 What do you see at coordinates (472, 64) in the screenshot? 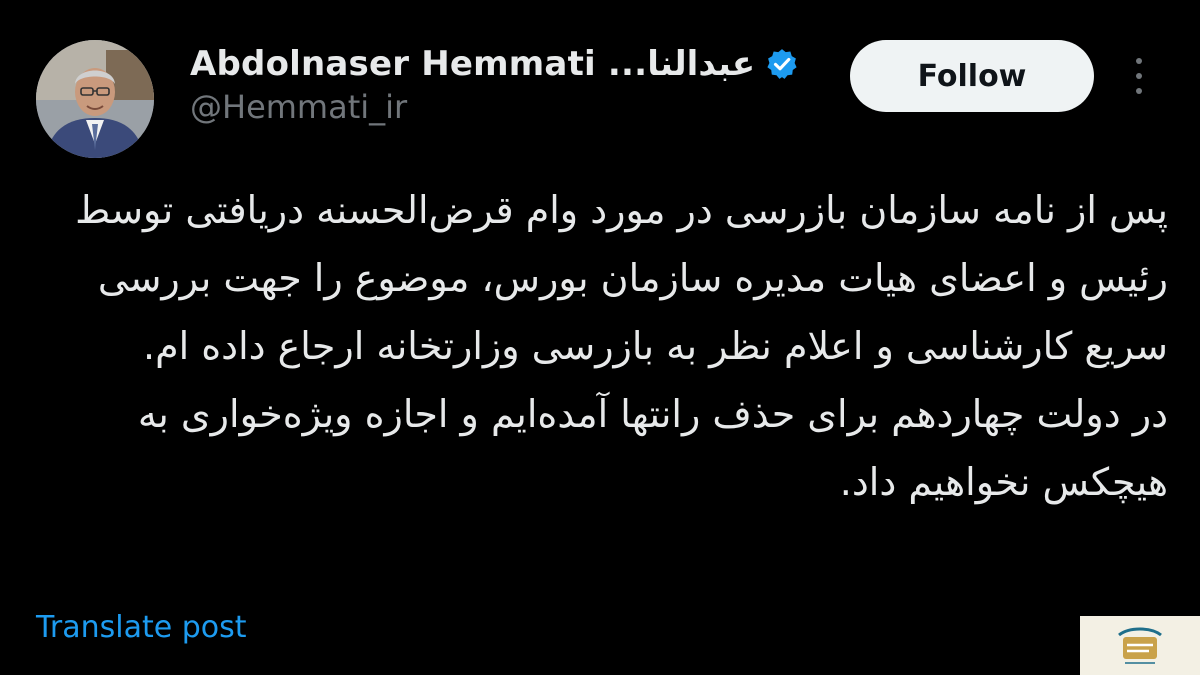
I see `display-name: Abdolnaser Hemmati ...عبدالنا` at bounding box center [472, 64].